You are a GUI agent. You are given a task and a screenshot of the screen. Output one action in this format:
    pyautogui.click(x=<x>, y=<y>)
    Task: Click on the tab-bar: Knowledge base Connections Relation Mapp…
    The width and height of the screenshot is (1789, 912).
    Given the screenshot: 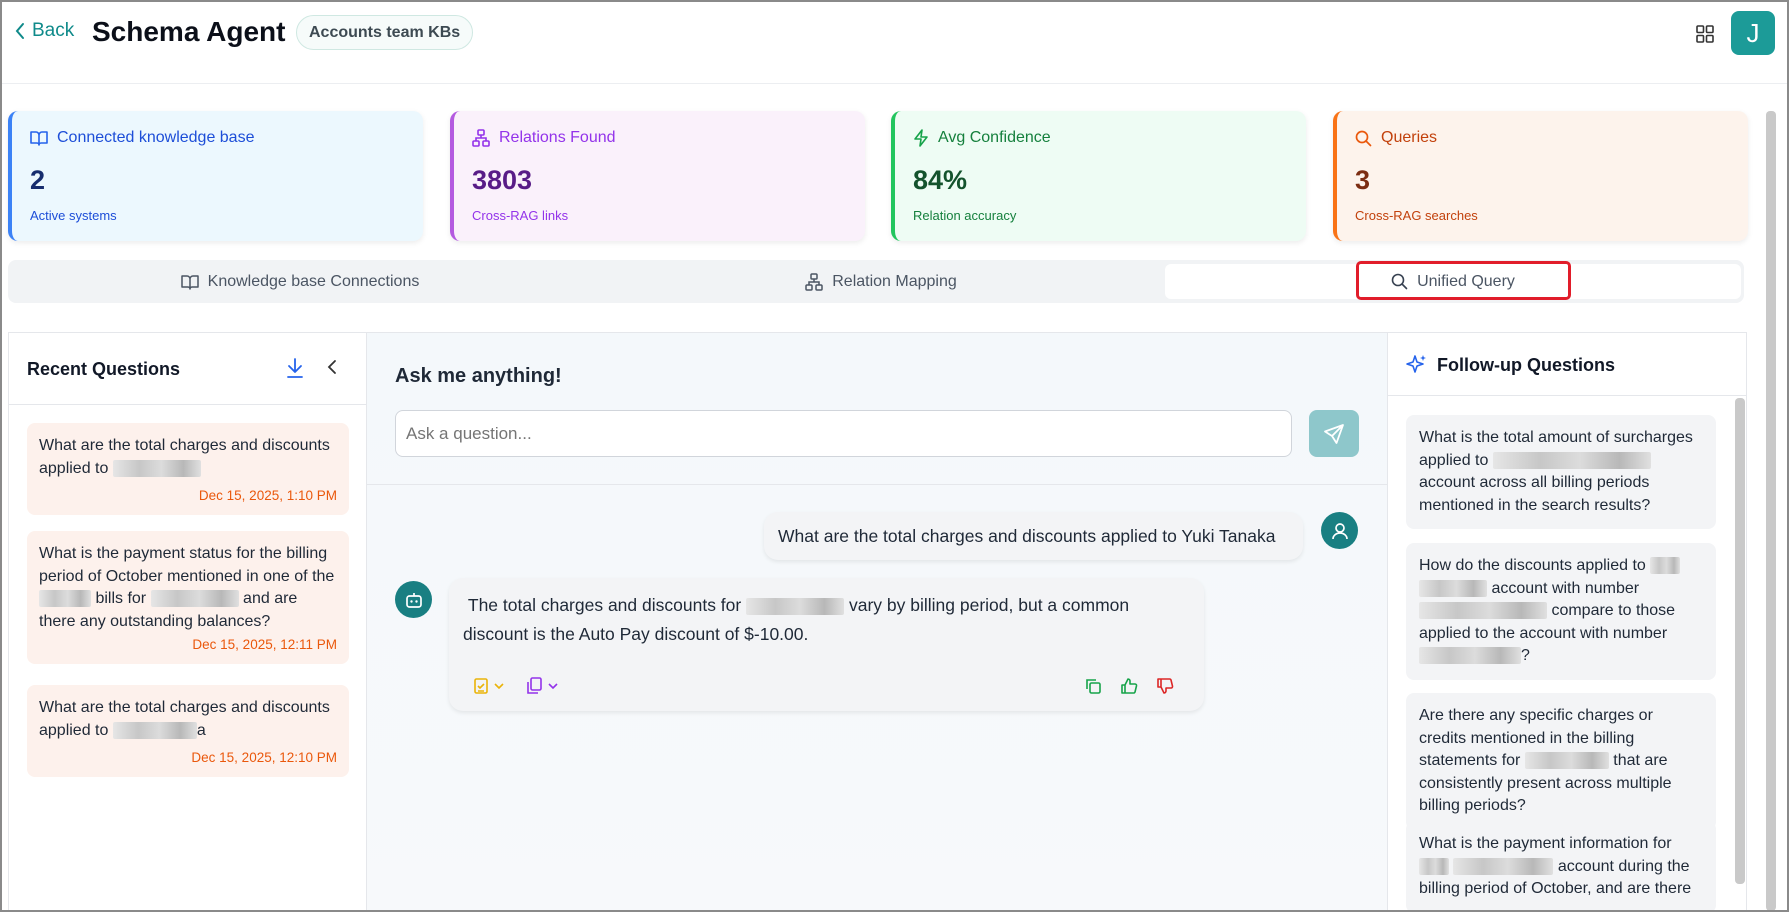 What is the action you would take?
    pyautogui.click(x=876, y=281)
    